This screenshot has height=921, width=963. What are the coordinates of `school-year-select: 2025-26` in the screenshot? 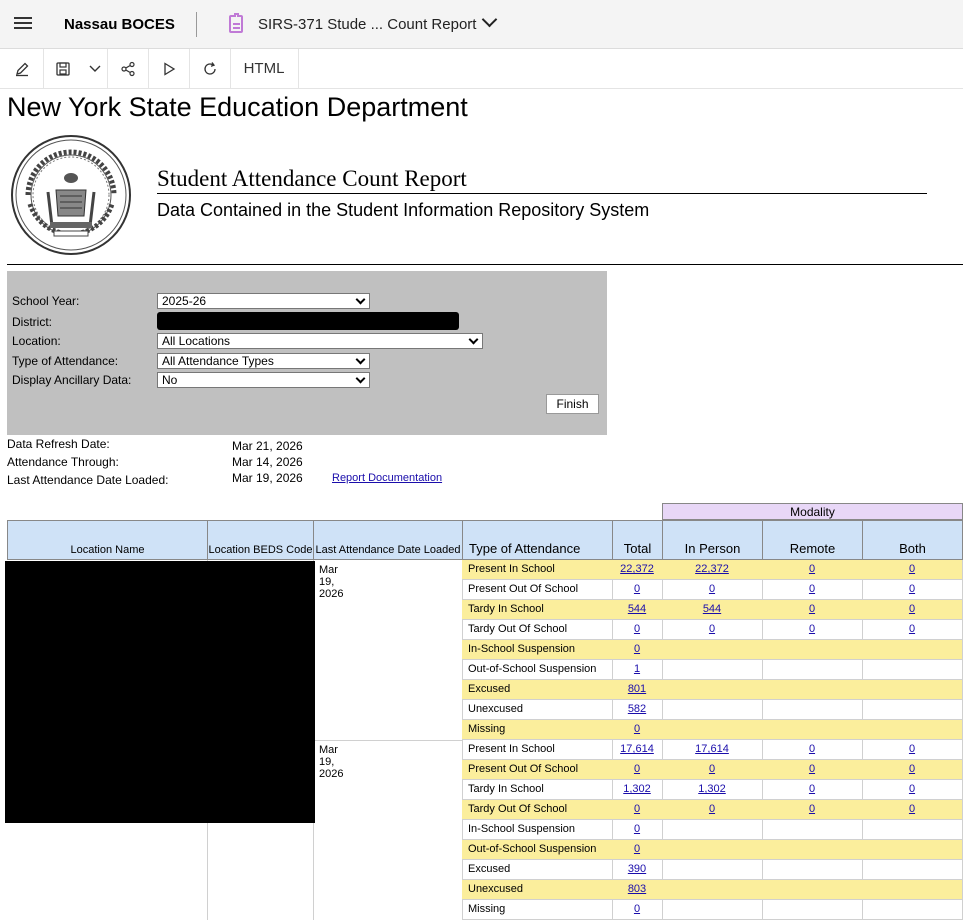 It's located at (263, 301).